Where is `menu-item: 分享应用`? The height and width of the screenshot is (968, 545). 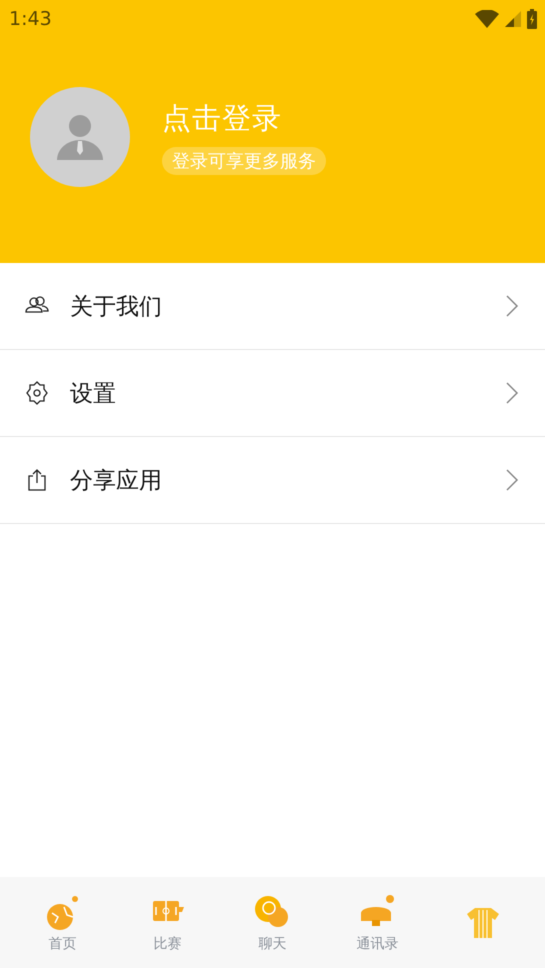 menu-item: 分享应用 is located at coordinates (272, 480).